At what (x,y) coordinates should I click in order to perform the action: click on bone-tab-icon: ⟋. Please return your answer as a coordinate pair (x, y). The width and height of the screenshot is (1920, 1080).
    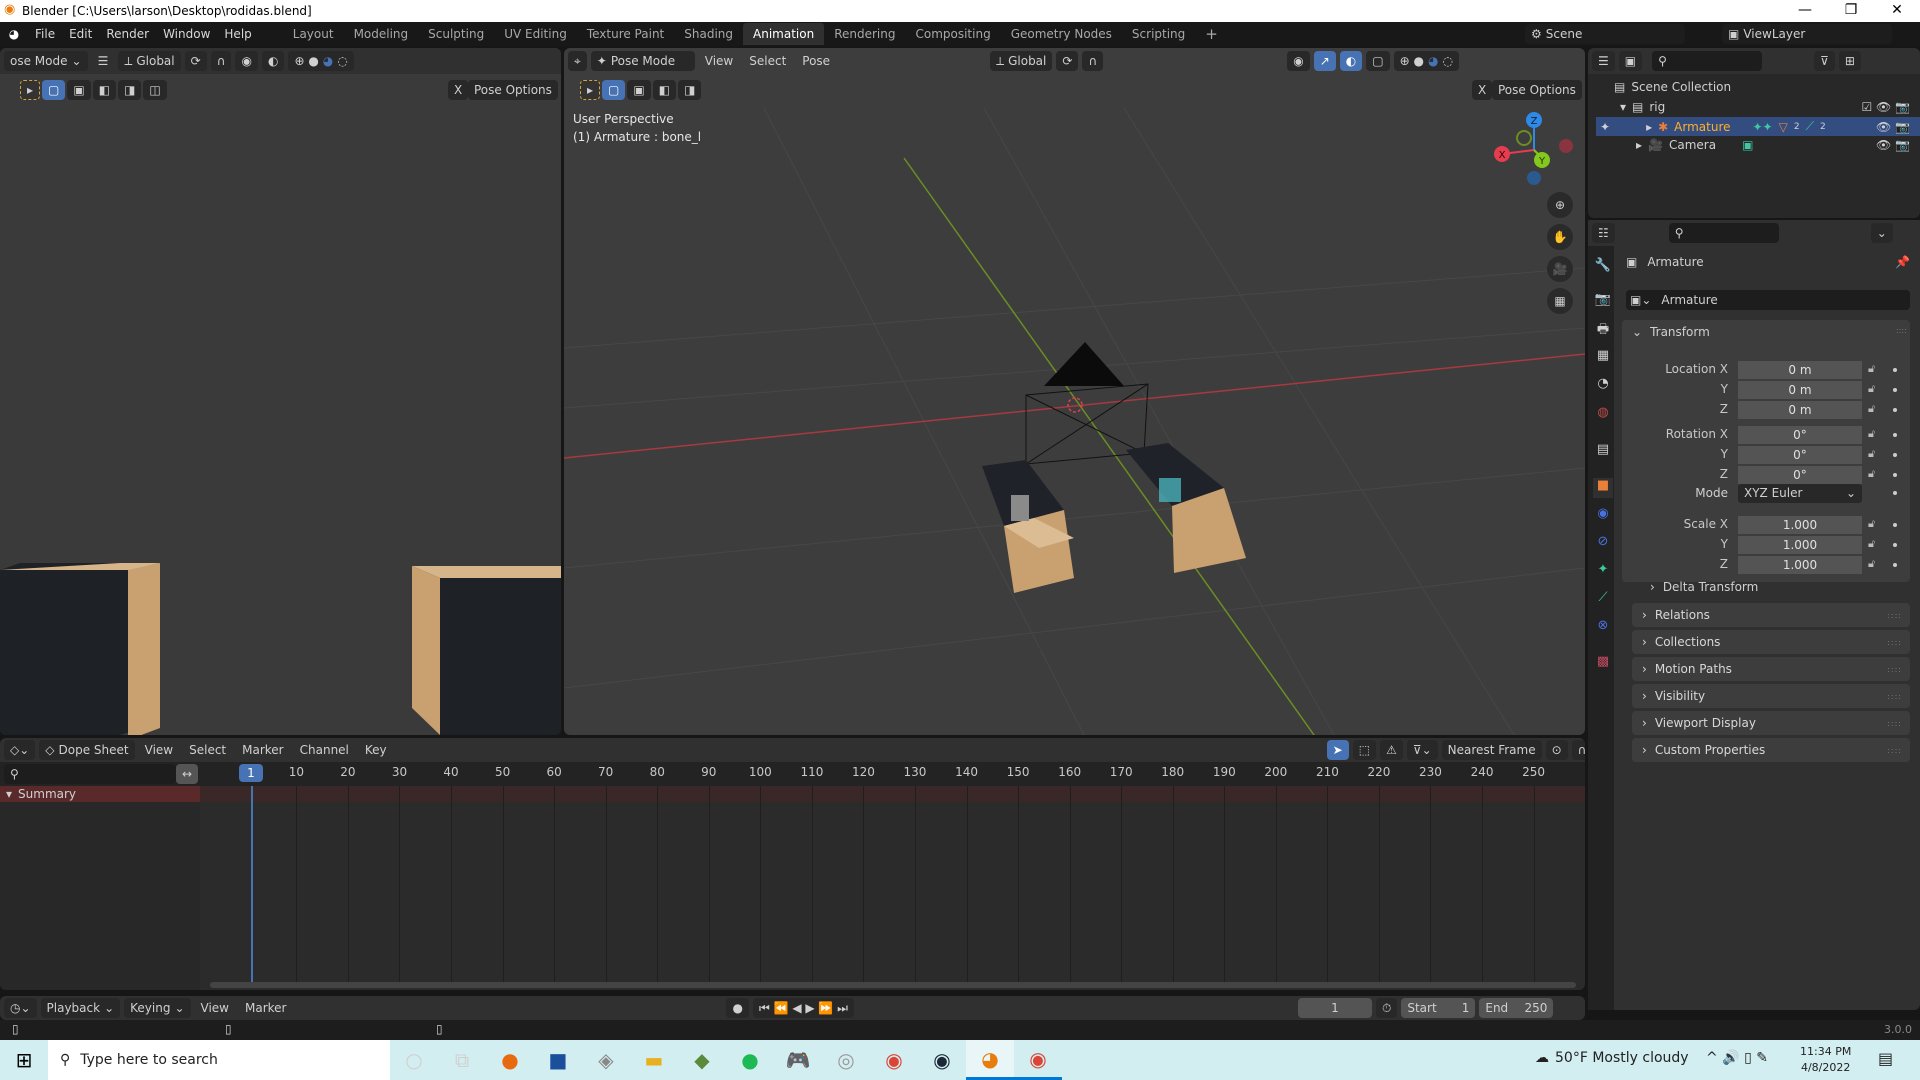
    Looking at the image, I should click on (1603, 600).